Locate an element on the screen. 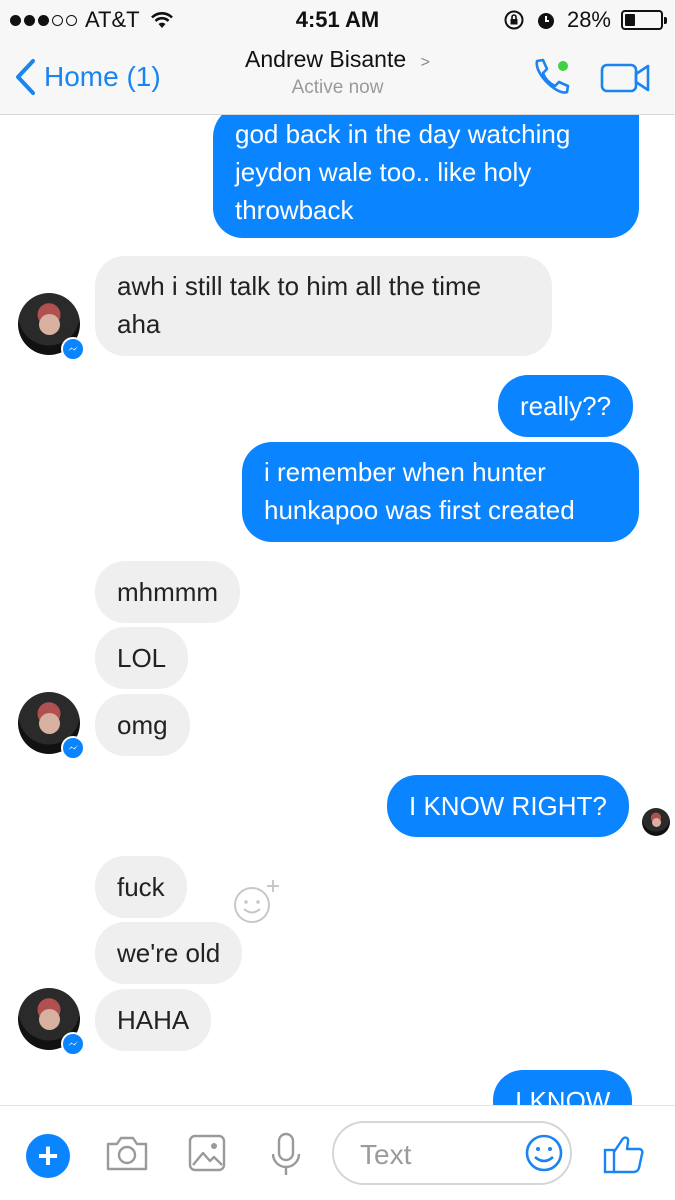 Image resolution: width=675 pixels, height=1200 pixels. message-line: i remember when hunter is located at coordinates (405, 472).